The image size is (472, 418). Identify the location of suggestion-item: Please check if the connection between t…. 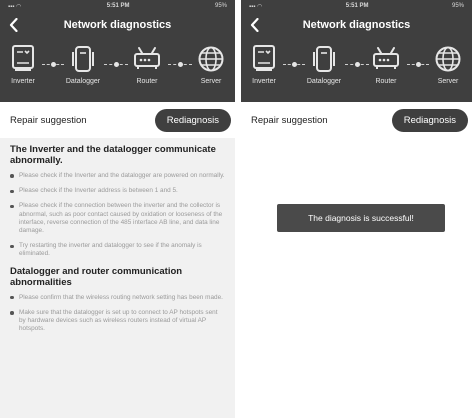
(117, 218).